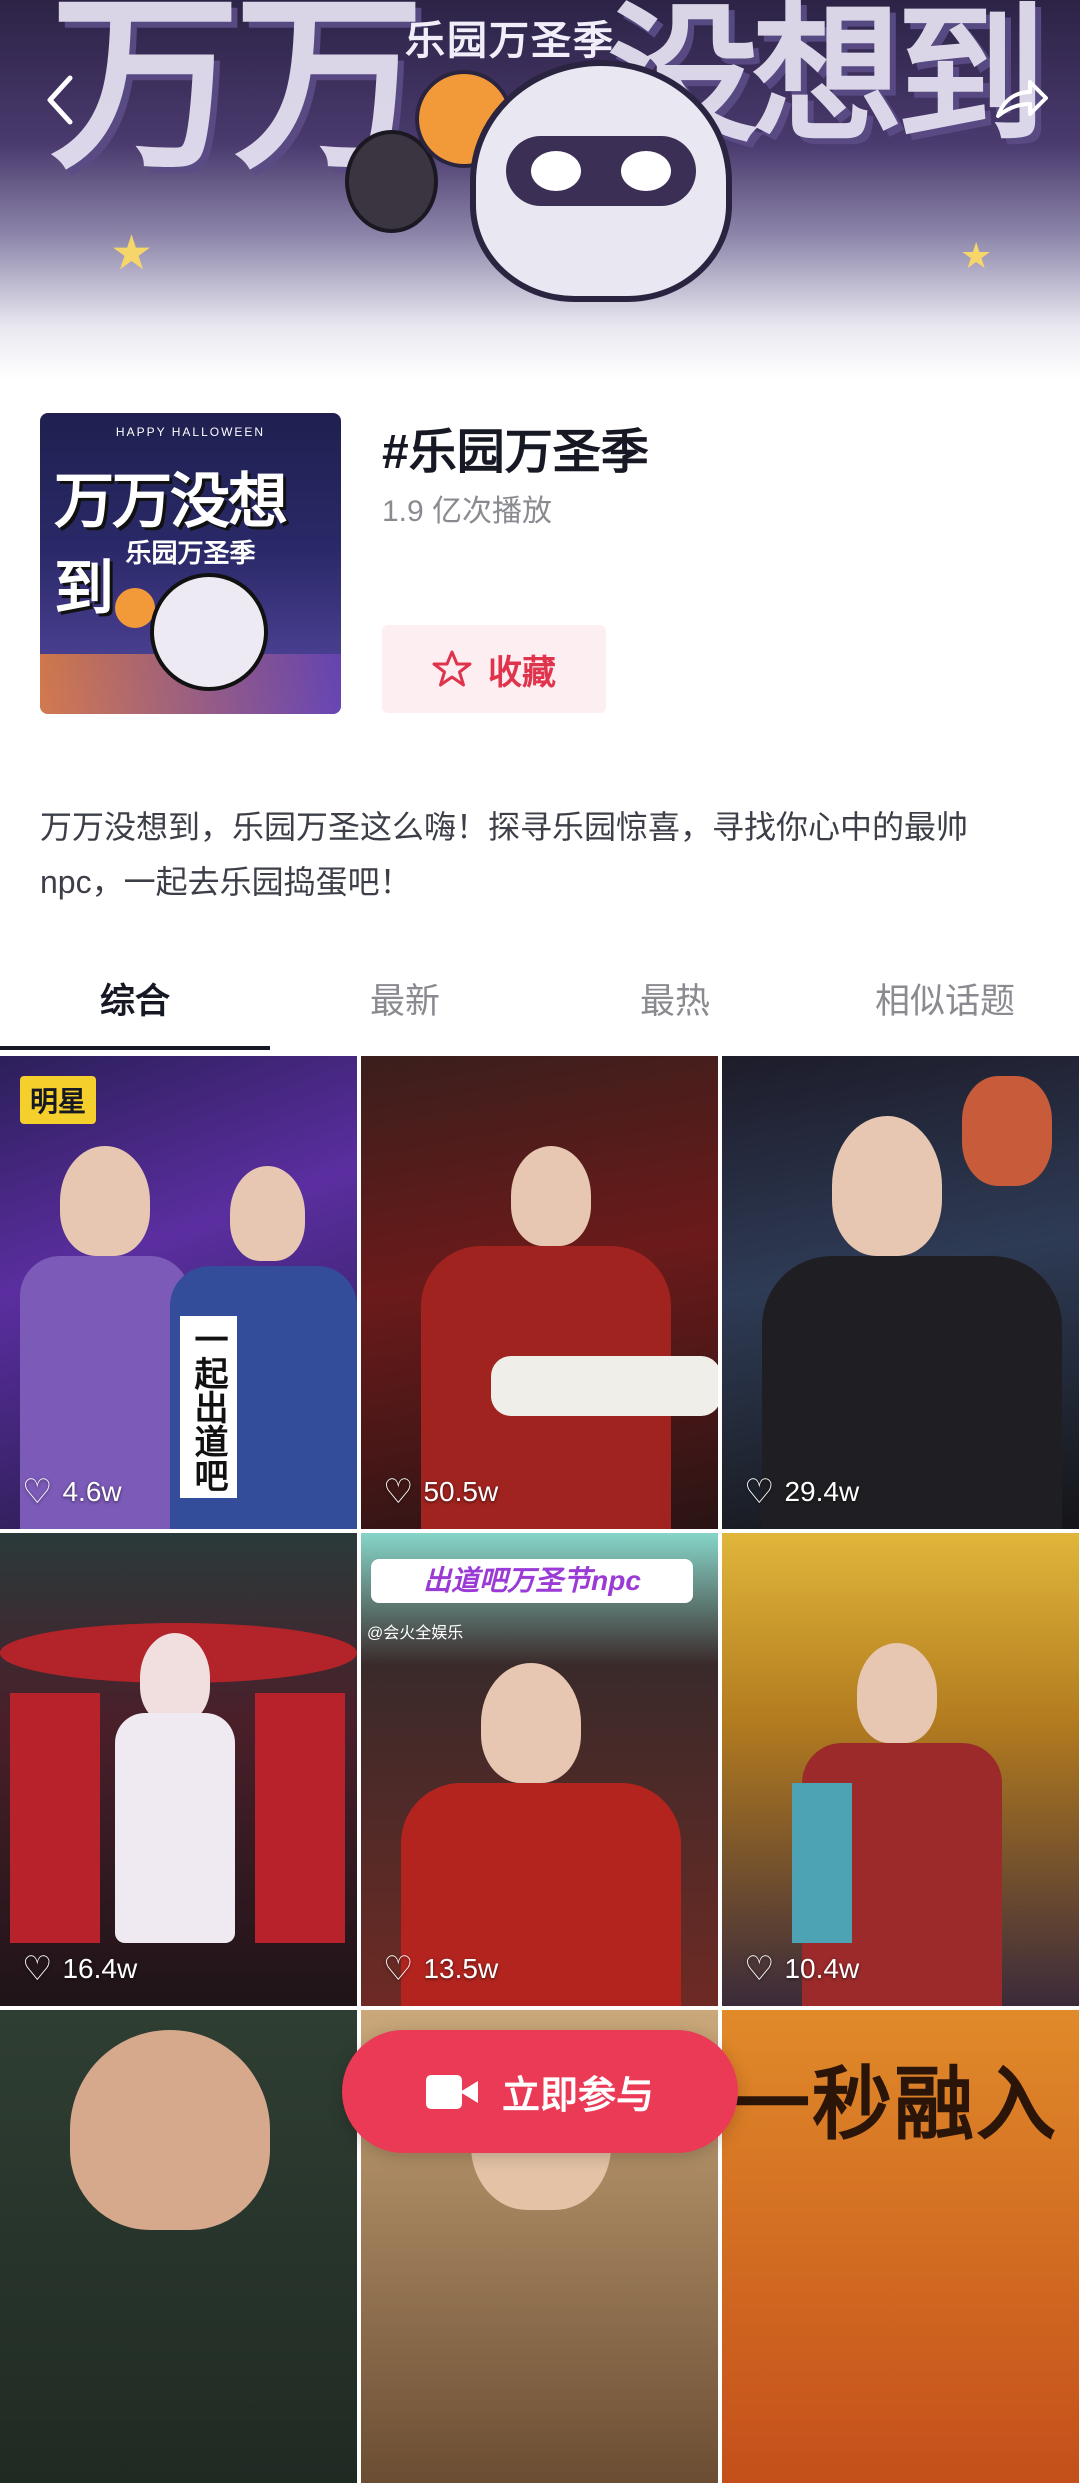 The height and width of the screenshot is (2483, 1080). What do you see at coordinates (451, 2091) in the screenshot?
I see `video-camera-icon` at bounding box center [451, 2091].